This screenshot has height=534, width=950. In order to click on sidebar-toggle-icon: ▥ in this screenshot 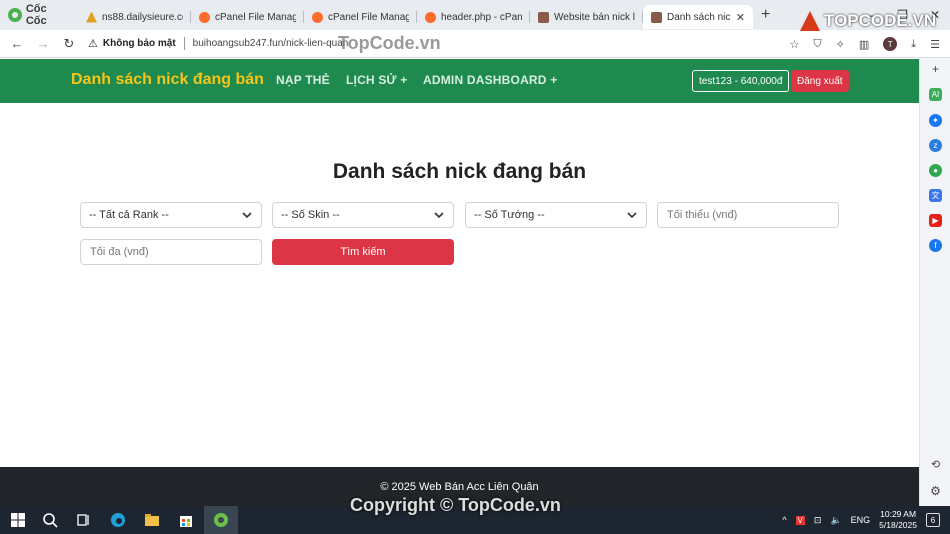, I will do `click(864, 44)`.